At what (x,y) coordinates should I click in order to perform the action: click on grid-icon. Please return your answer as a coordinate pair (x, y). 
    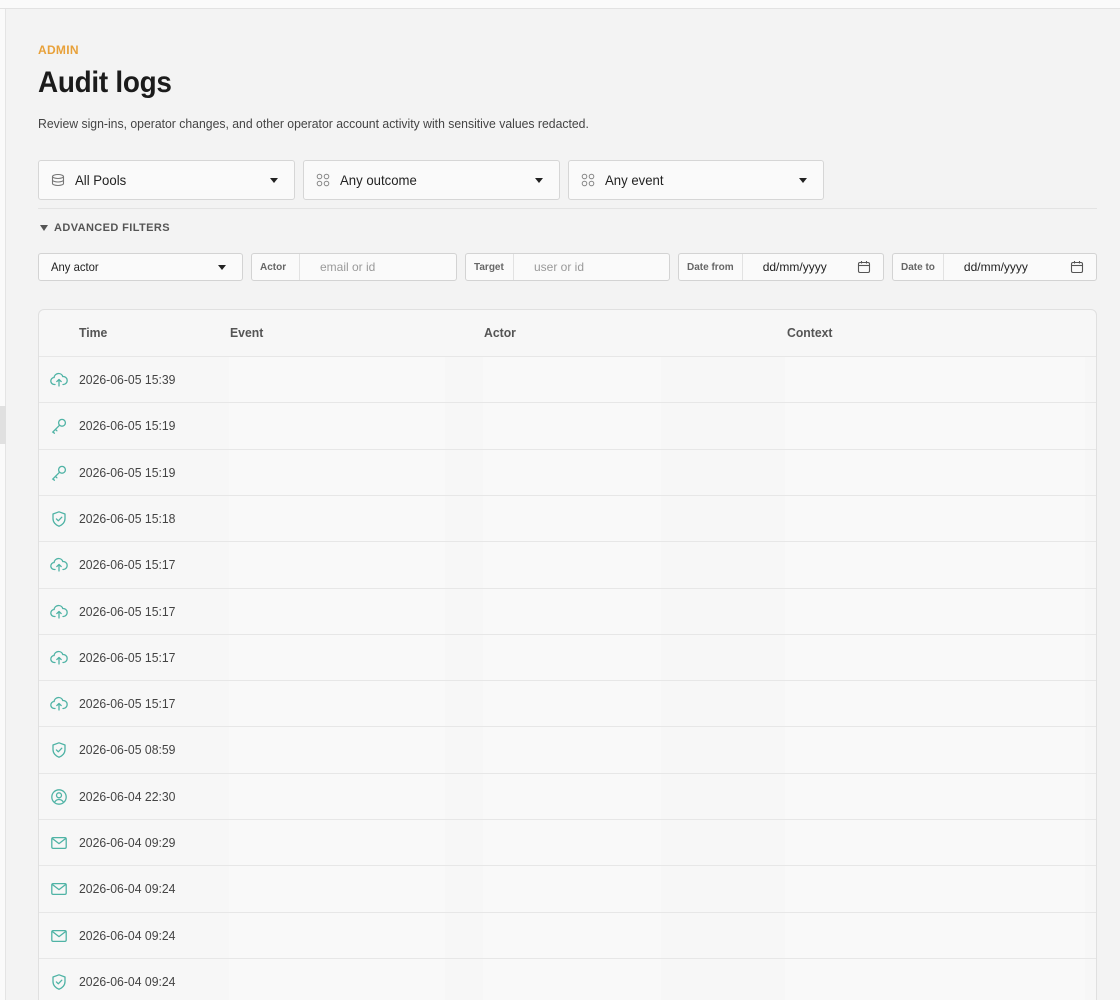
    Looking at the image, I should click on (323, 180).